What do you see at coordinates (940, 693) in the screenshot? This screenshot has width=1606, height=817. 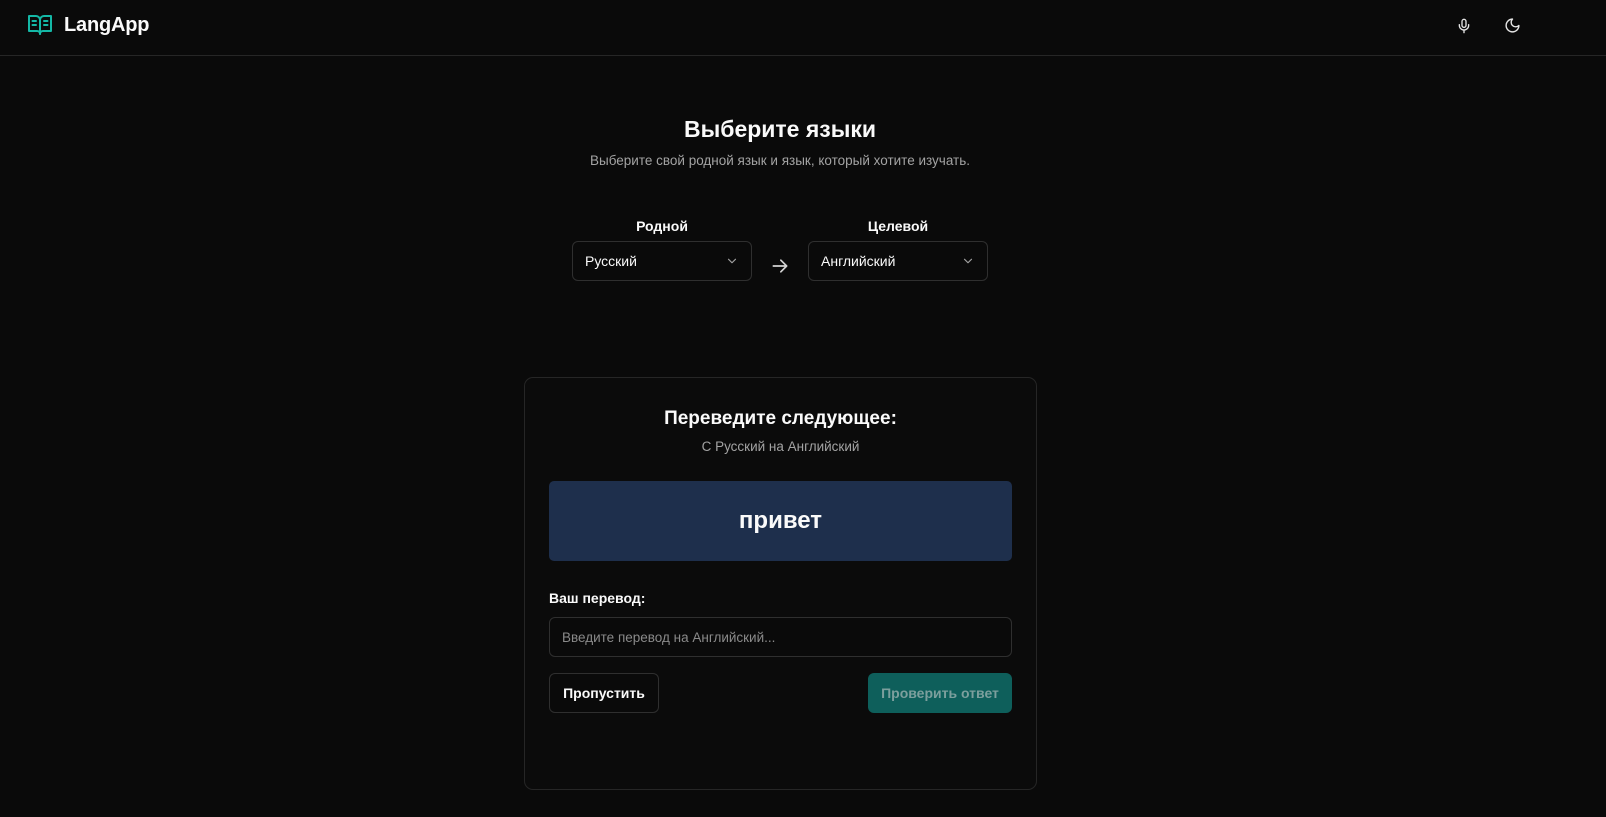 I see `check-answer-button: Проверить ответ` at bounding box center [940, 693].